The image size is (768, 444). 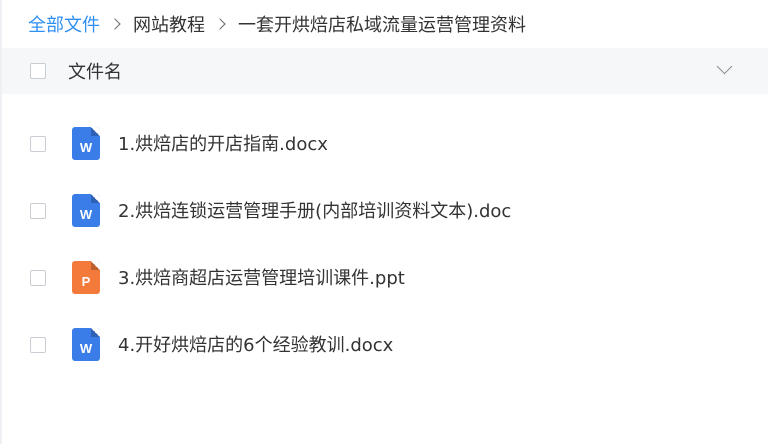 What do you see at coordinates (95, 71) in the screenshot?
I see `column-header-filename: 文件名` at bounding box center [95, 71].